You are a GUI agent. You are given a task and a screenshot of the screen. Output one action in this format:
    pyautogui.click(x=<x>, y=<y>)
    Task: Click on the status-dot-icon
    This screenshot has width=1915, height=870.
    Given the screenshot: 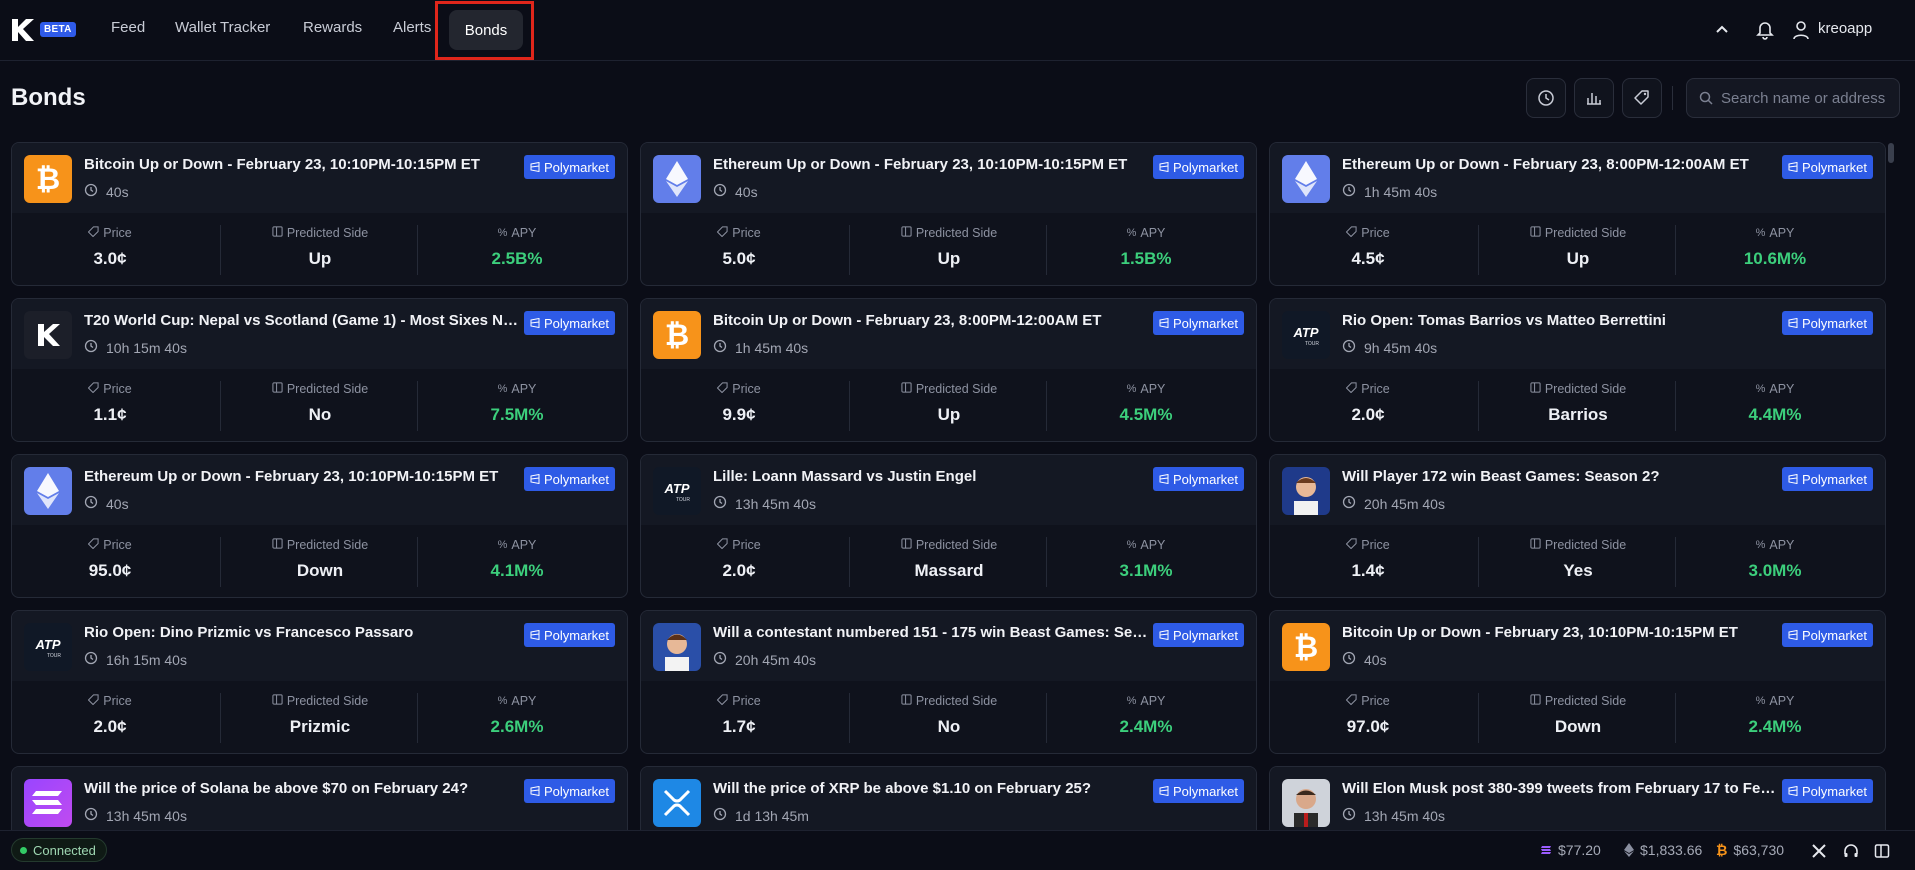 What is the action you would take?
    pyautogui.click(x=23, y=850)
    